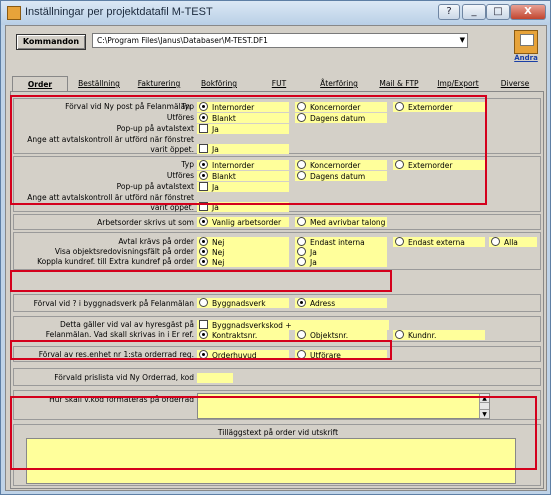  Describe the element at coordinates (232, 303) in the screenshot. I see `byggnadsverk-option: Byggnadsverk` at that location.